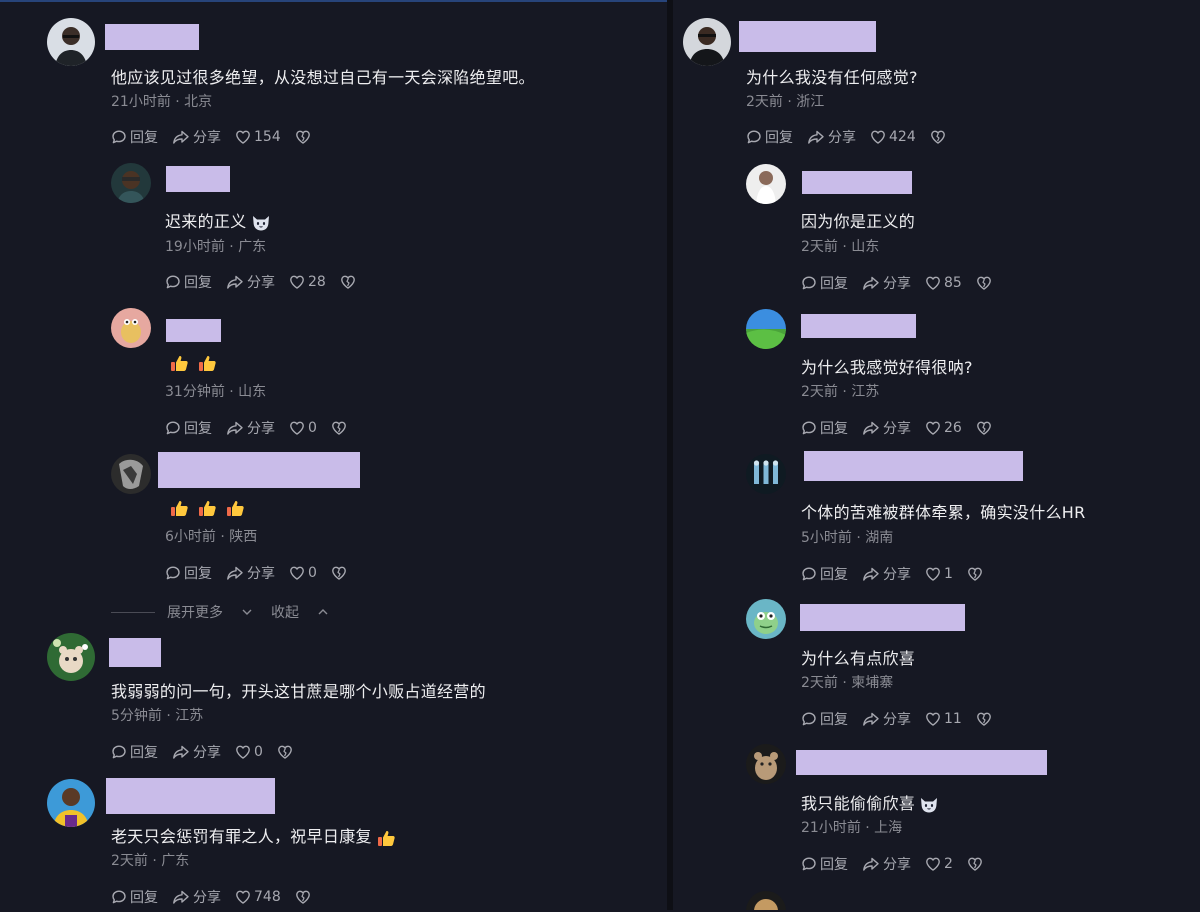  Describe the element at coordinates (943, 428) in the screenshot. I see `like-button: 26` at that location.